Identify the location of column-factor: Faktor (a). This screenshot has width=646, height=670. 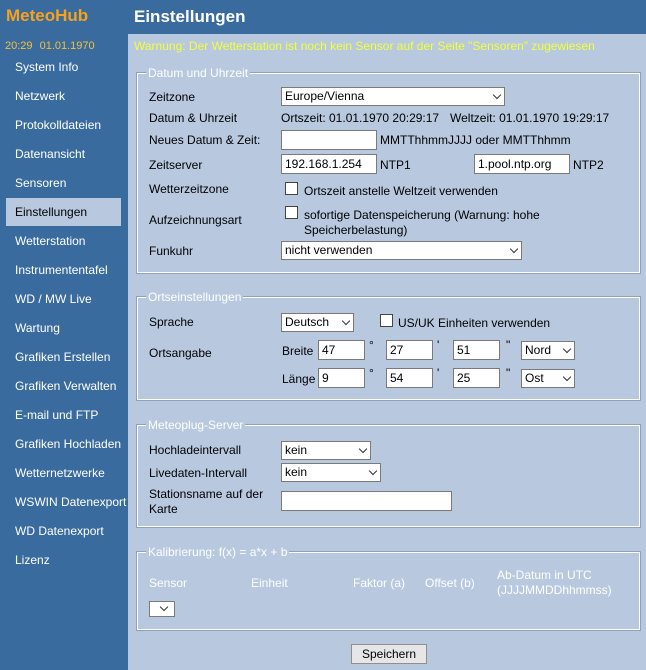
(379, 583).